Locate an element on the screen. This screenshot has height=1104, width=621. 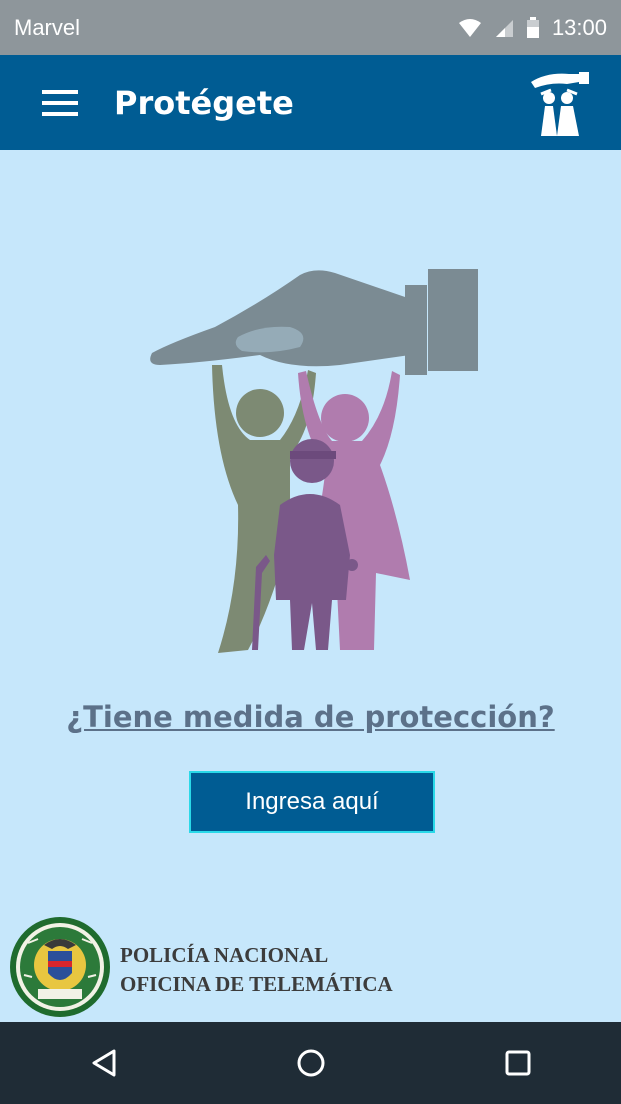
carrier-name: Marvel is located at coordinates (47, 27).